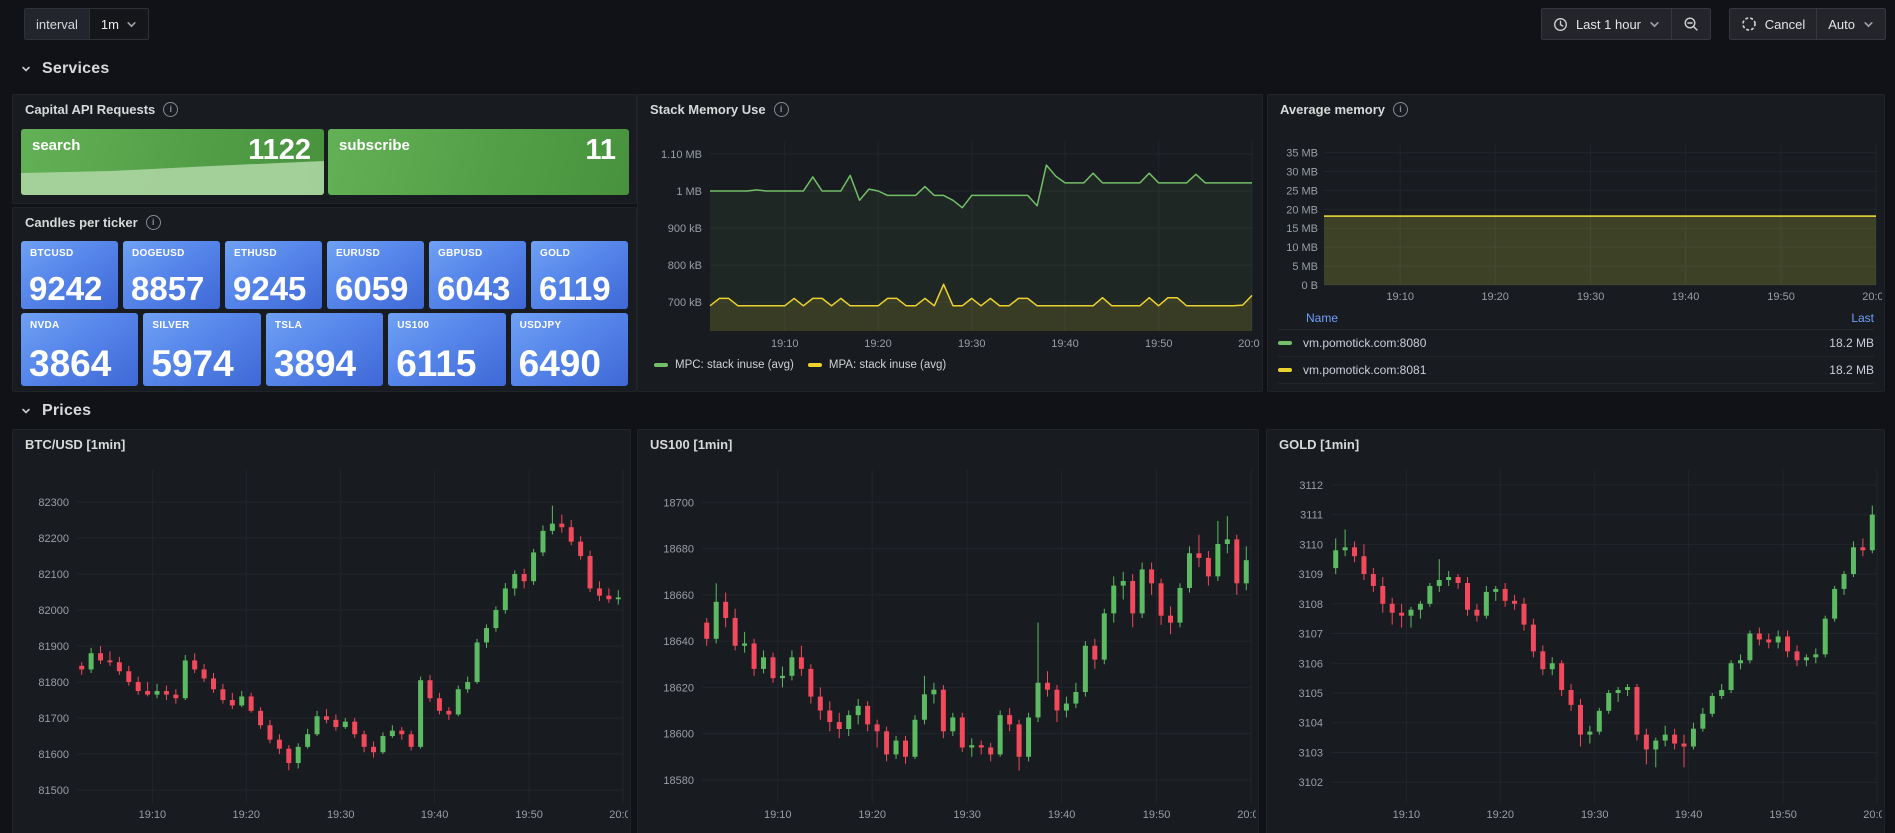 The width and height of the screenshot is (1895, 833). What do you see at coordinates (168, 288) in the screenshot?
I see `ticker-value: 8857` at bounding box center [168, 288].